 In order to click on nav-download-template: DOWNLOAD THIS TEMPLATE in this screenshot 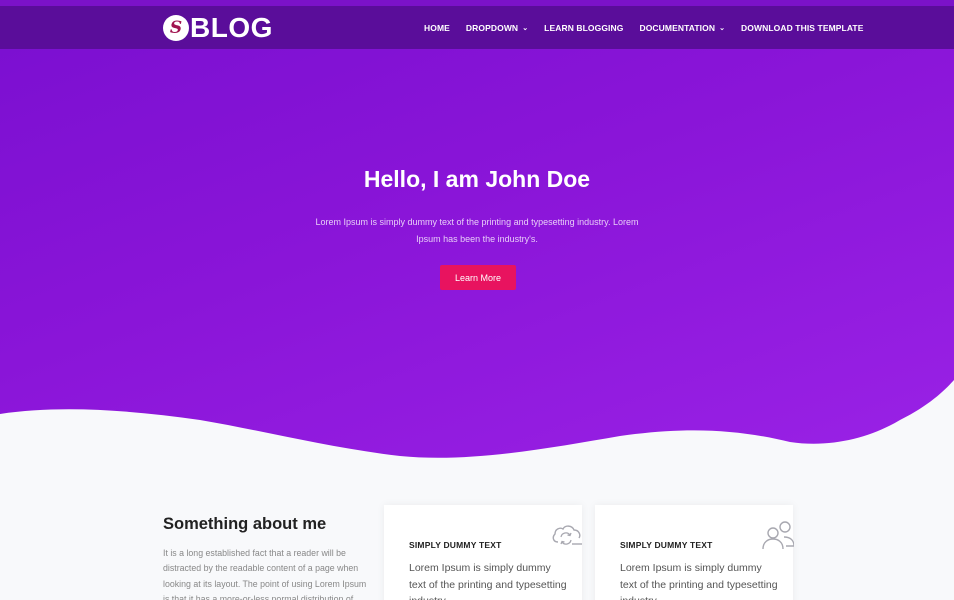, I will do `click(802, 28)`.